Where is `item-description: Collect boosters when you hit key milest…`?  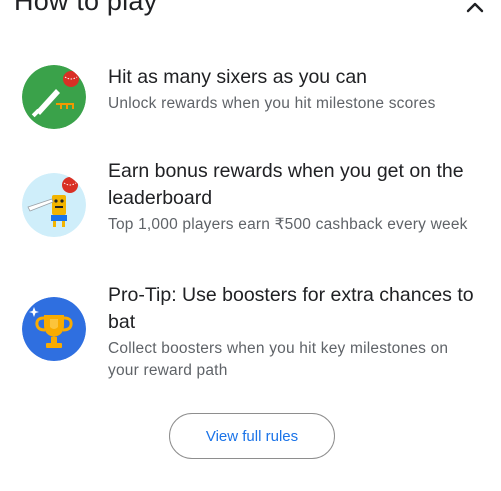
item-description: Collect boosters when you hit key milest… is located at coordinates (278, 359).